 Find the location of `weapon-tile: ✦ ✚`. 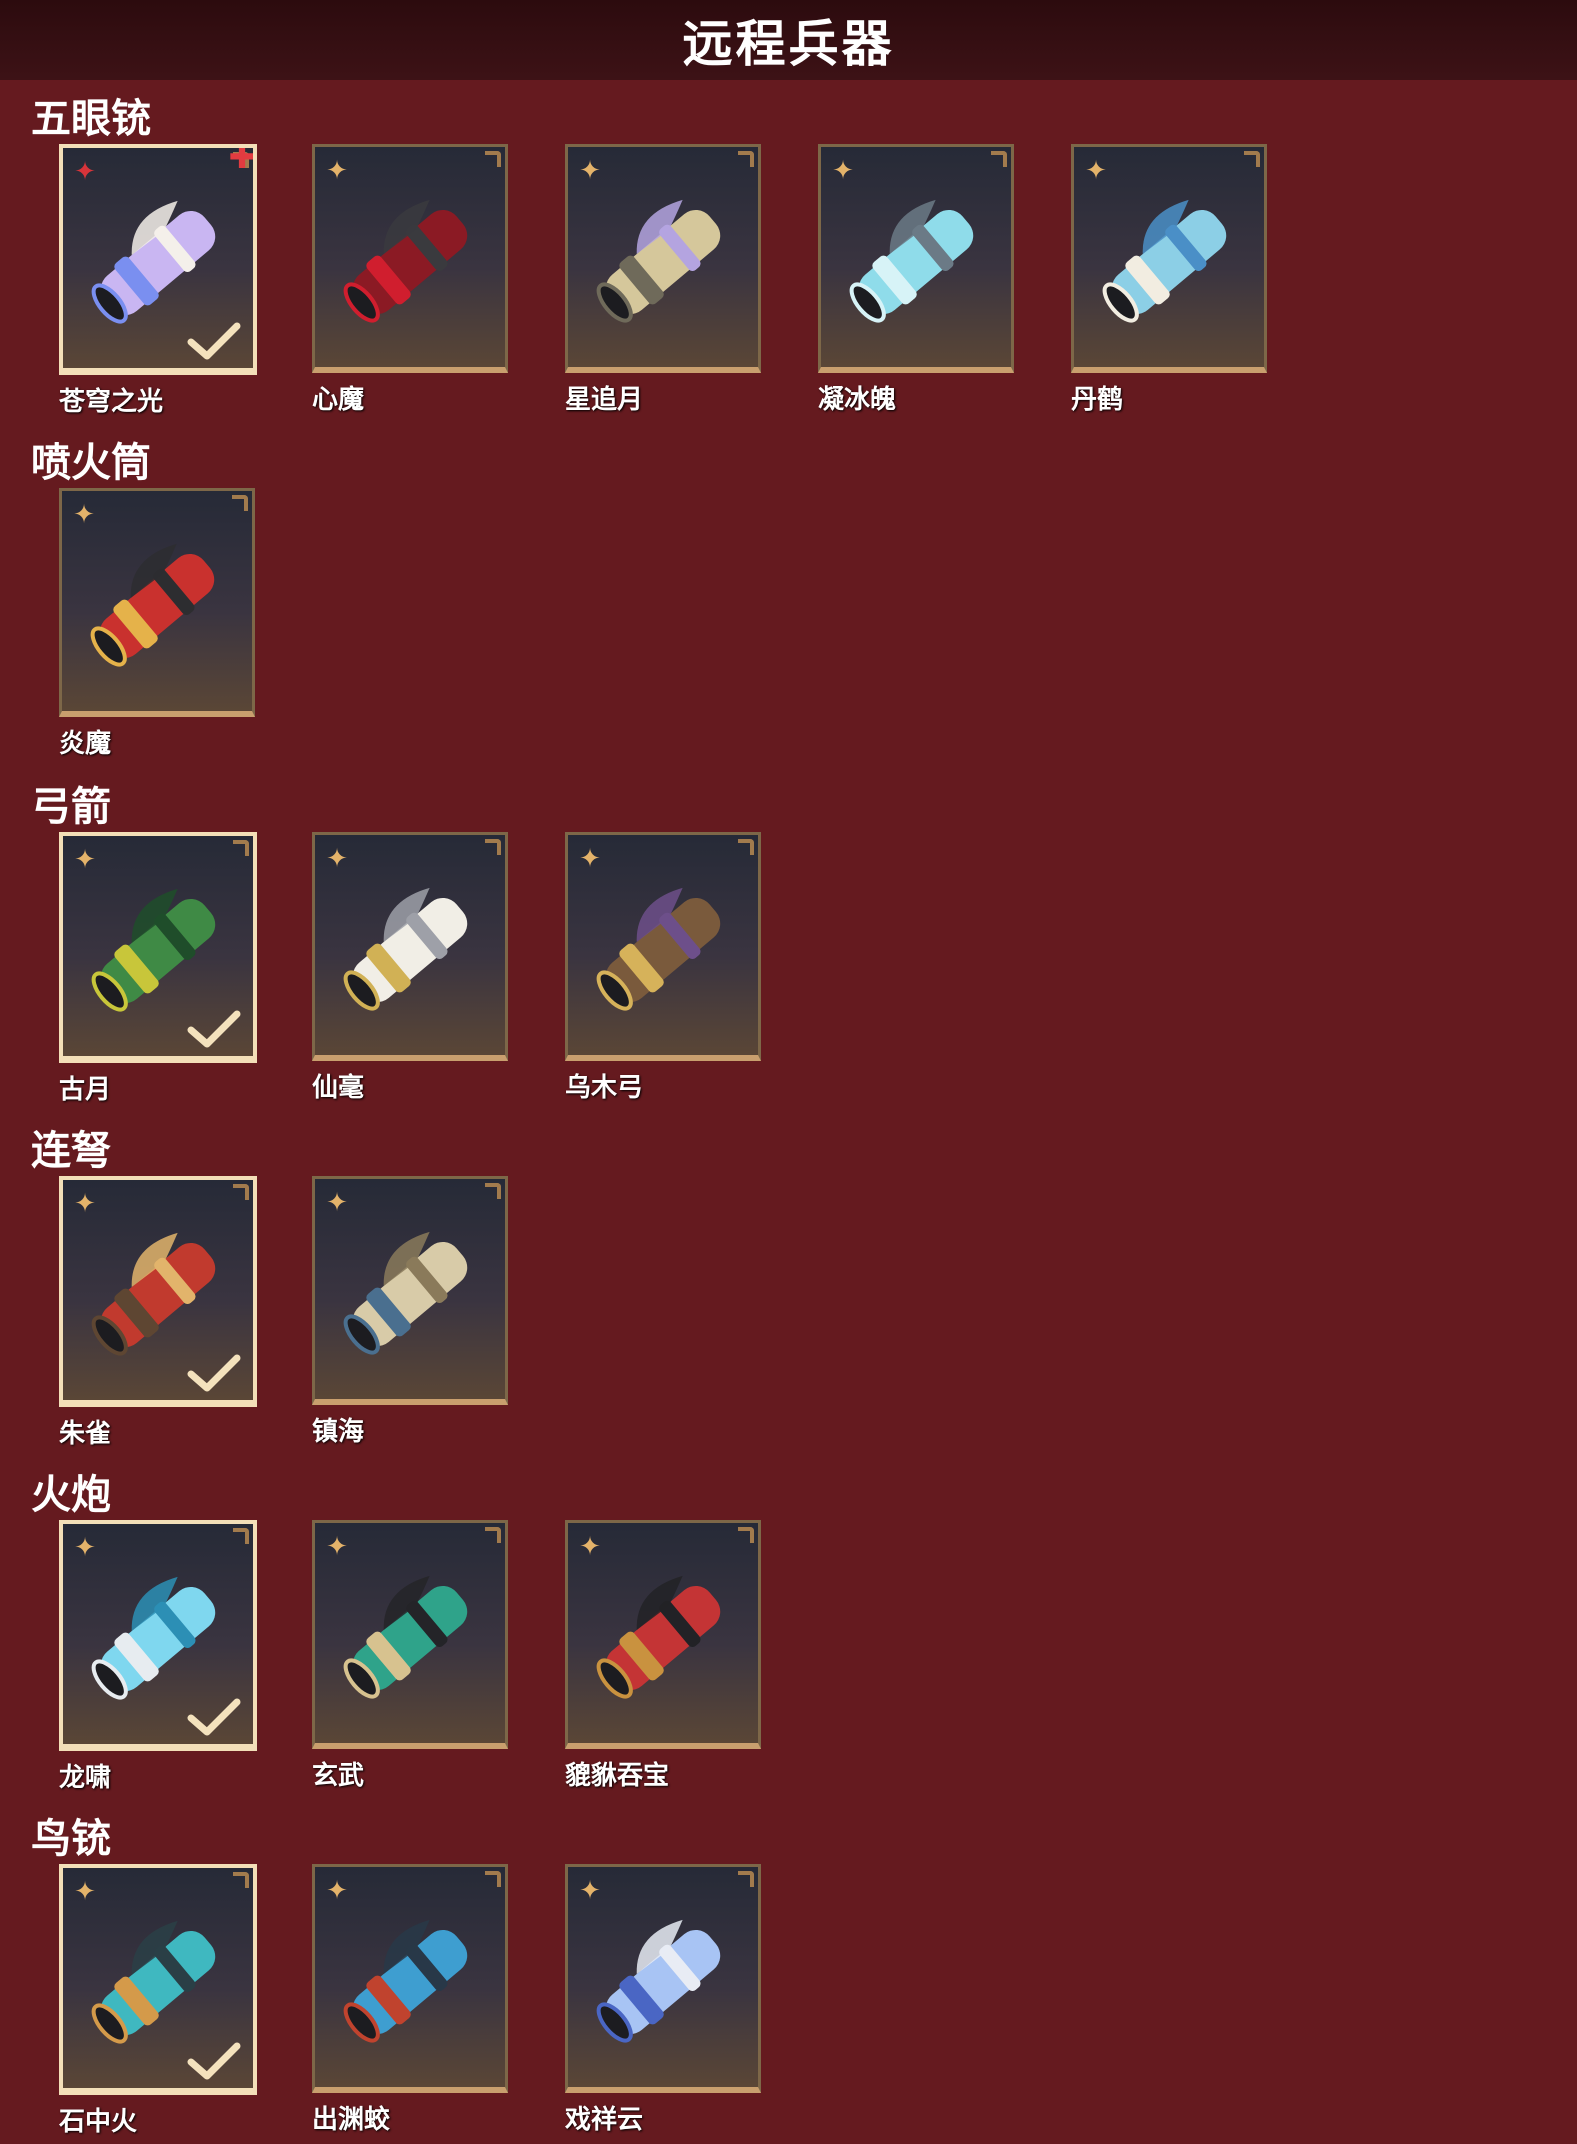

weapon-tile: ✦ ✚ is located at coordinates (158, 259).